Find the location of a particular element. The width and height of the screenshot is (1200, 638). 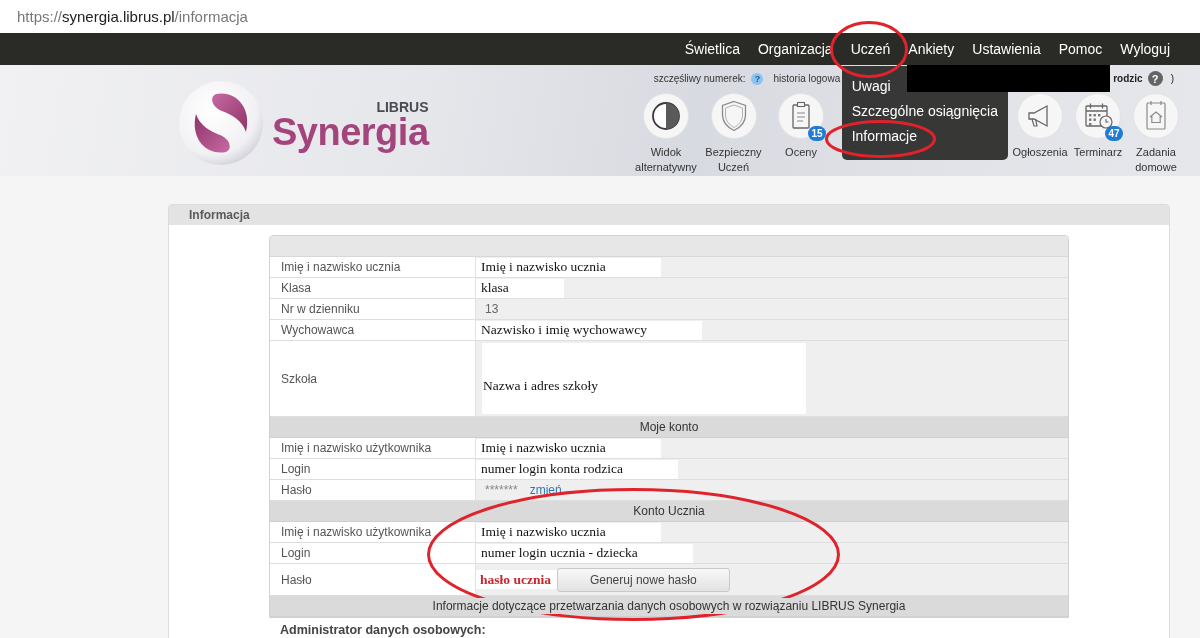

generate-password-button: Generuj nowe hasło is located at coordinates (643, 579).